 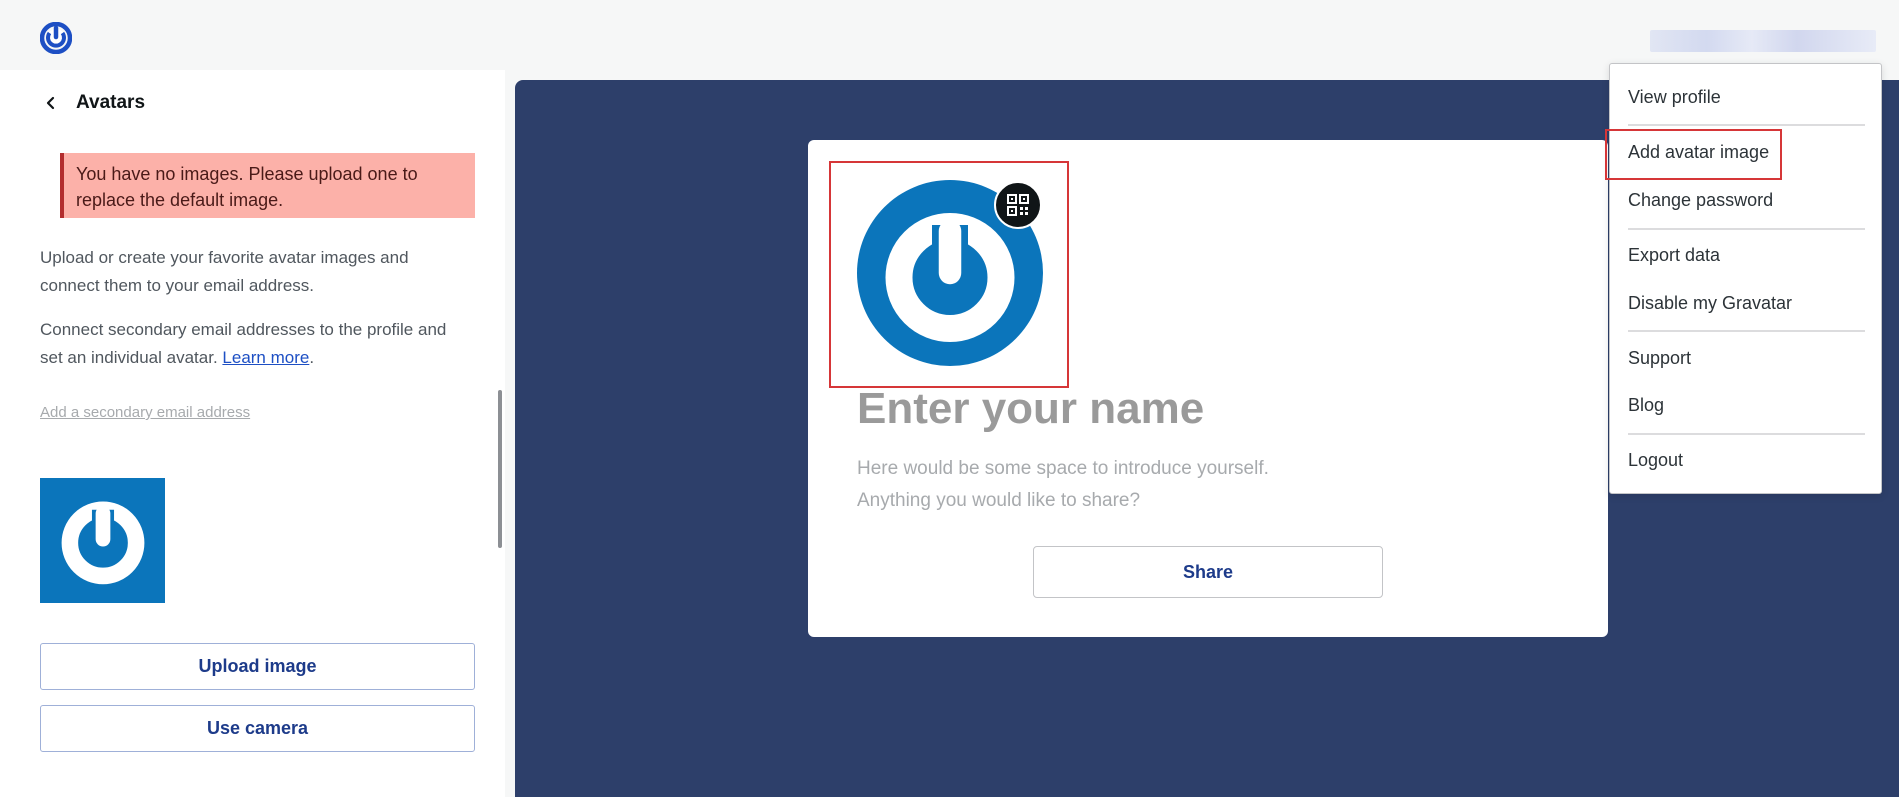 I want to click on use-camera-button: Use camera, so click(x=257, y=728).